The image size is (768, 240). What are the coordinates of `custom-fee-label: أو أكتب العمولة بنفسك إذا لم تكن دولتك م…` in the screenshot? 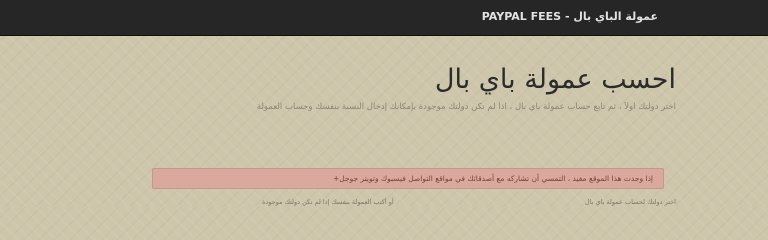 It's located at (328, 202).